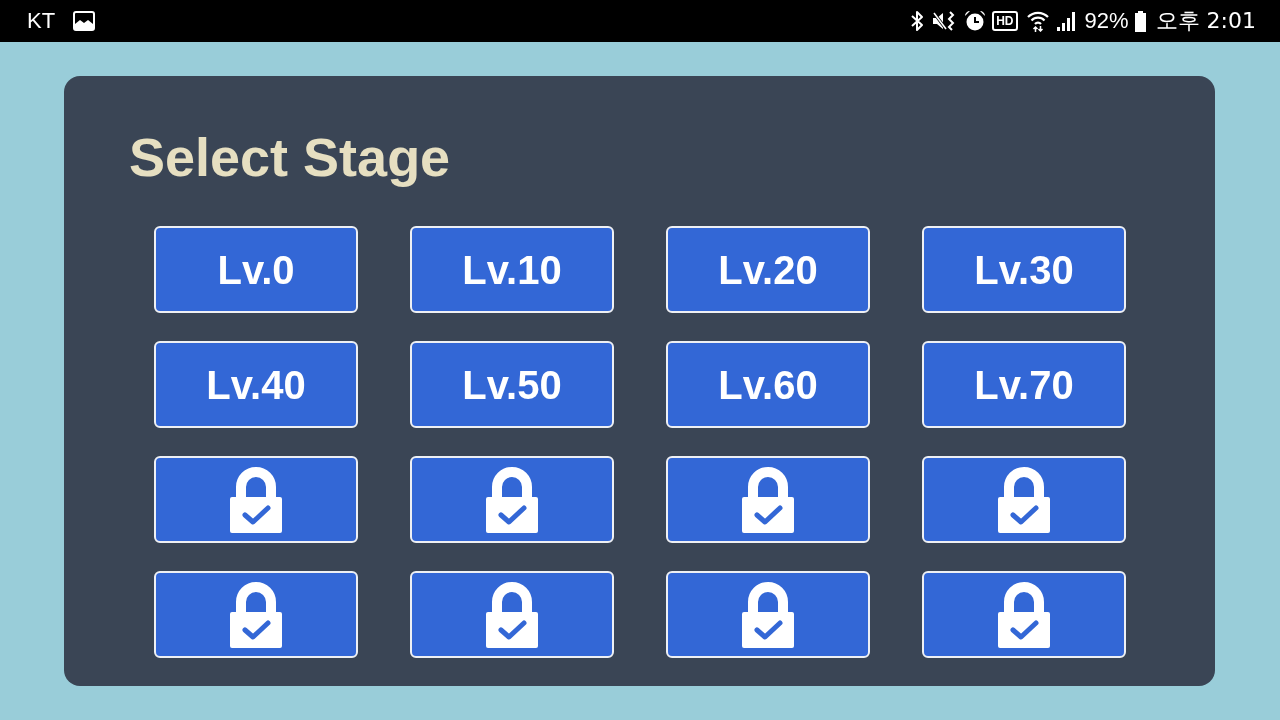 The height and width of the screenshot is (720, 1280). What do you see at coordinates (1037, 21) in the screenshot?
I see `wifi-icon` at bounding box center [1037, 21].